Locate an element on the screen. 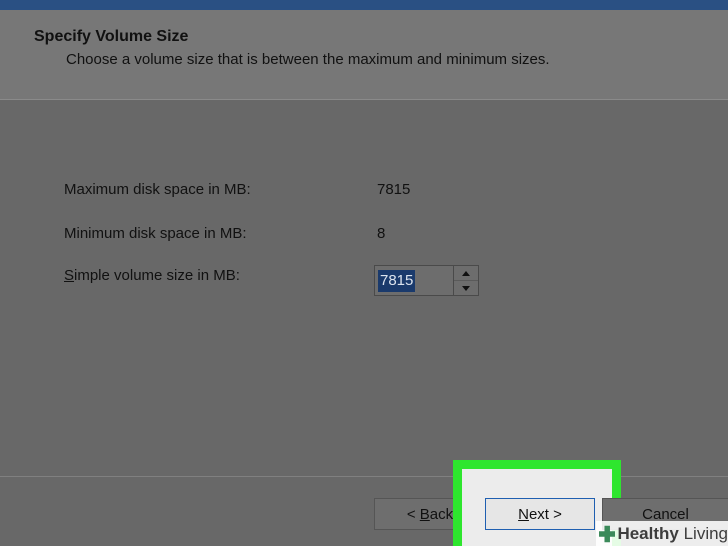  back-button-accel: B is located at coordinates (424, 514).